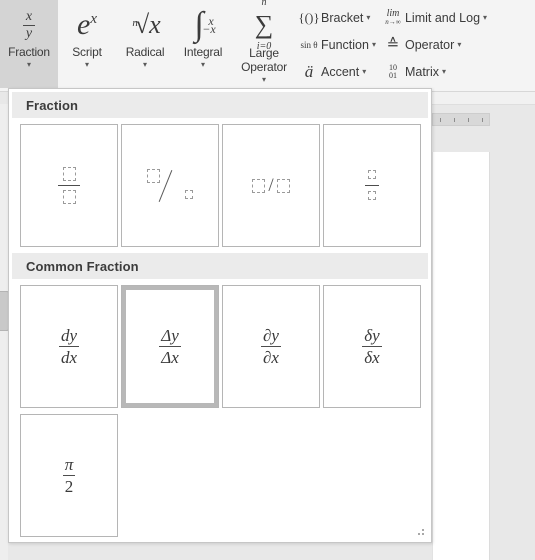  I want to click on slash-icon: /, so click(271, 185).